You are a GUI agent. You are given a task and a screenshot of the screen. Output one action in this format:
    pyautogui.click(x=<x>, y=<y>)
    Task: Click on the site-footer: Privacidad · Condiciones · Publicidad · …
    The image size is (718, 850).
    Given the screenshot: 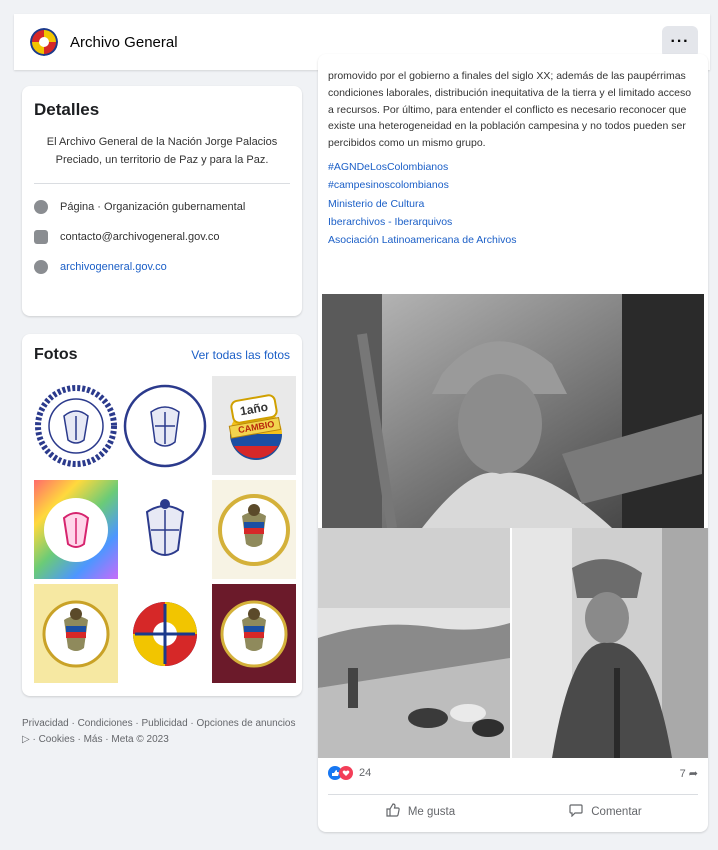 What is the action you would take?
    pyautogui.click(x=164, y=731)
    